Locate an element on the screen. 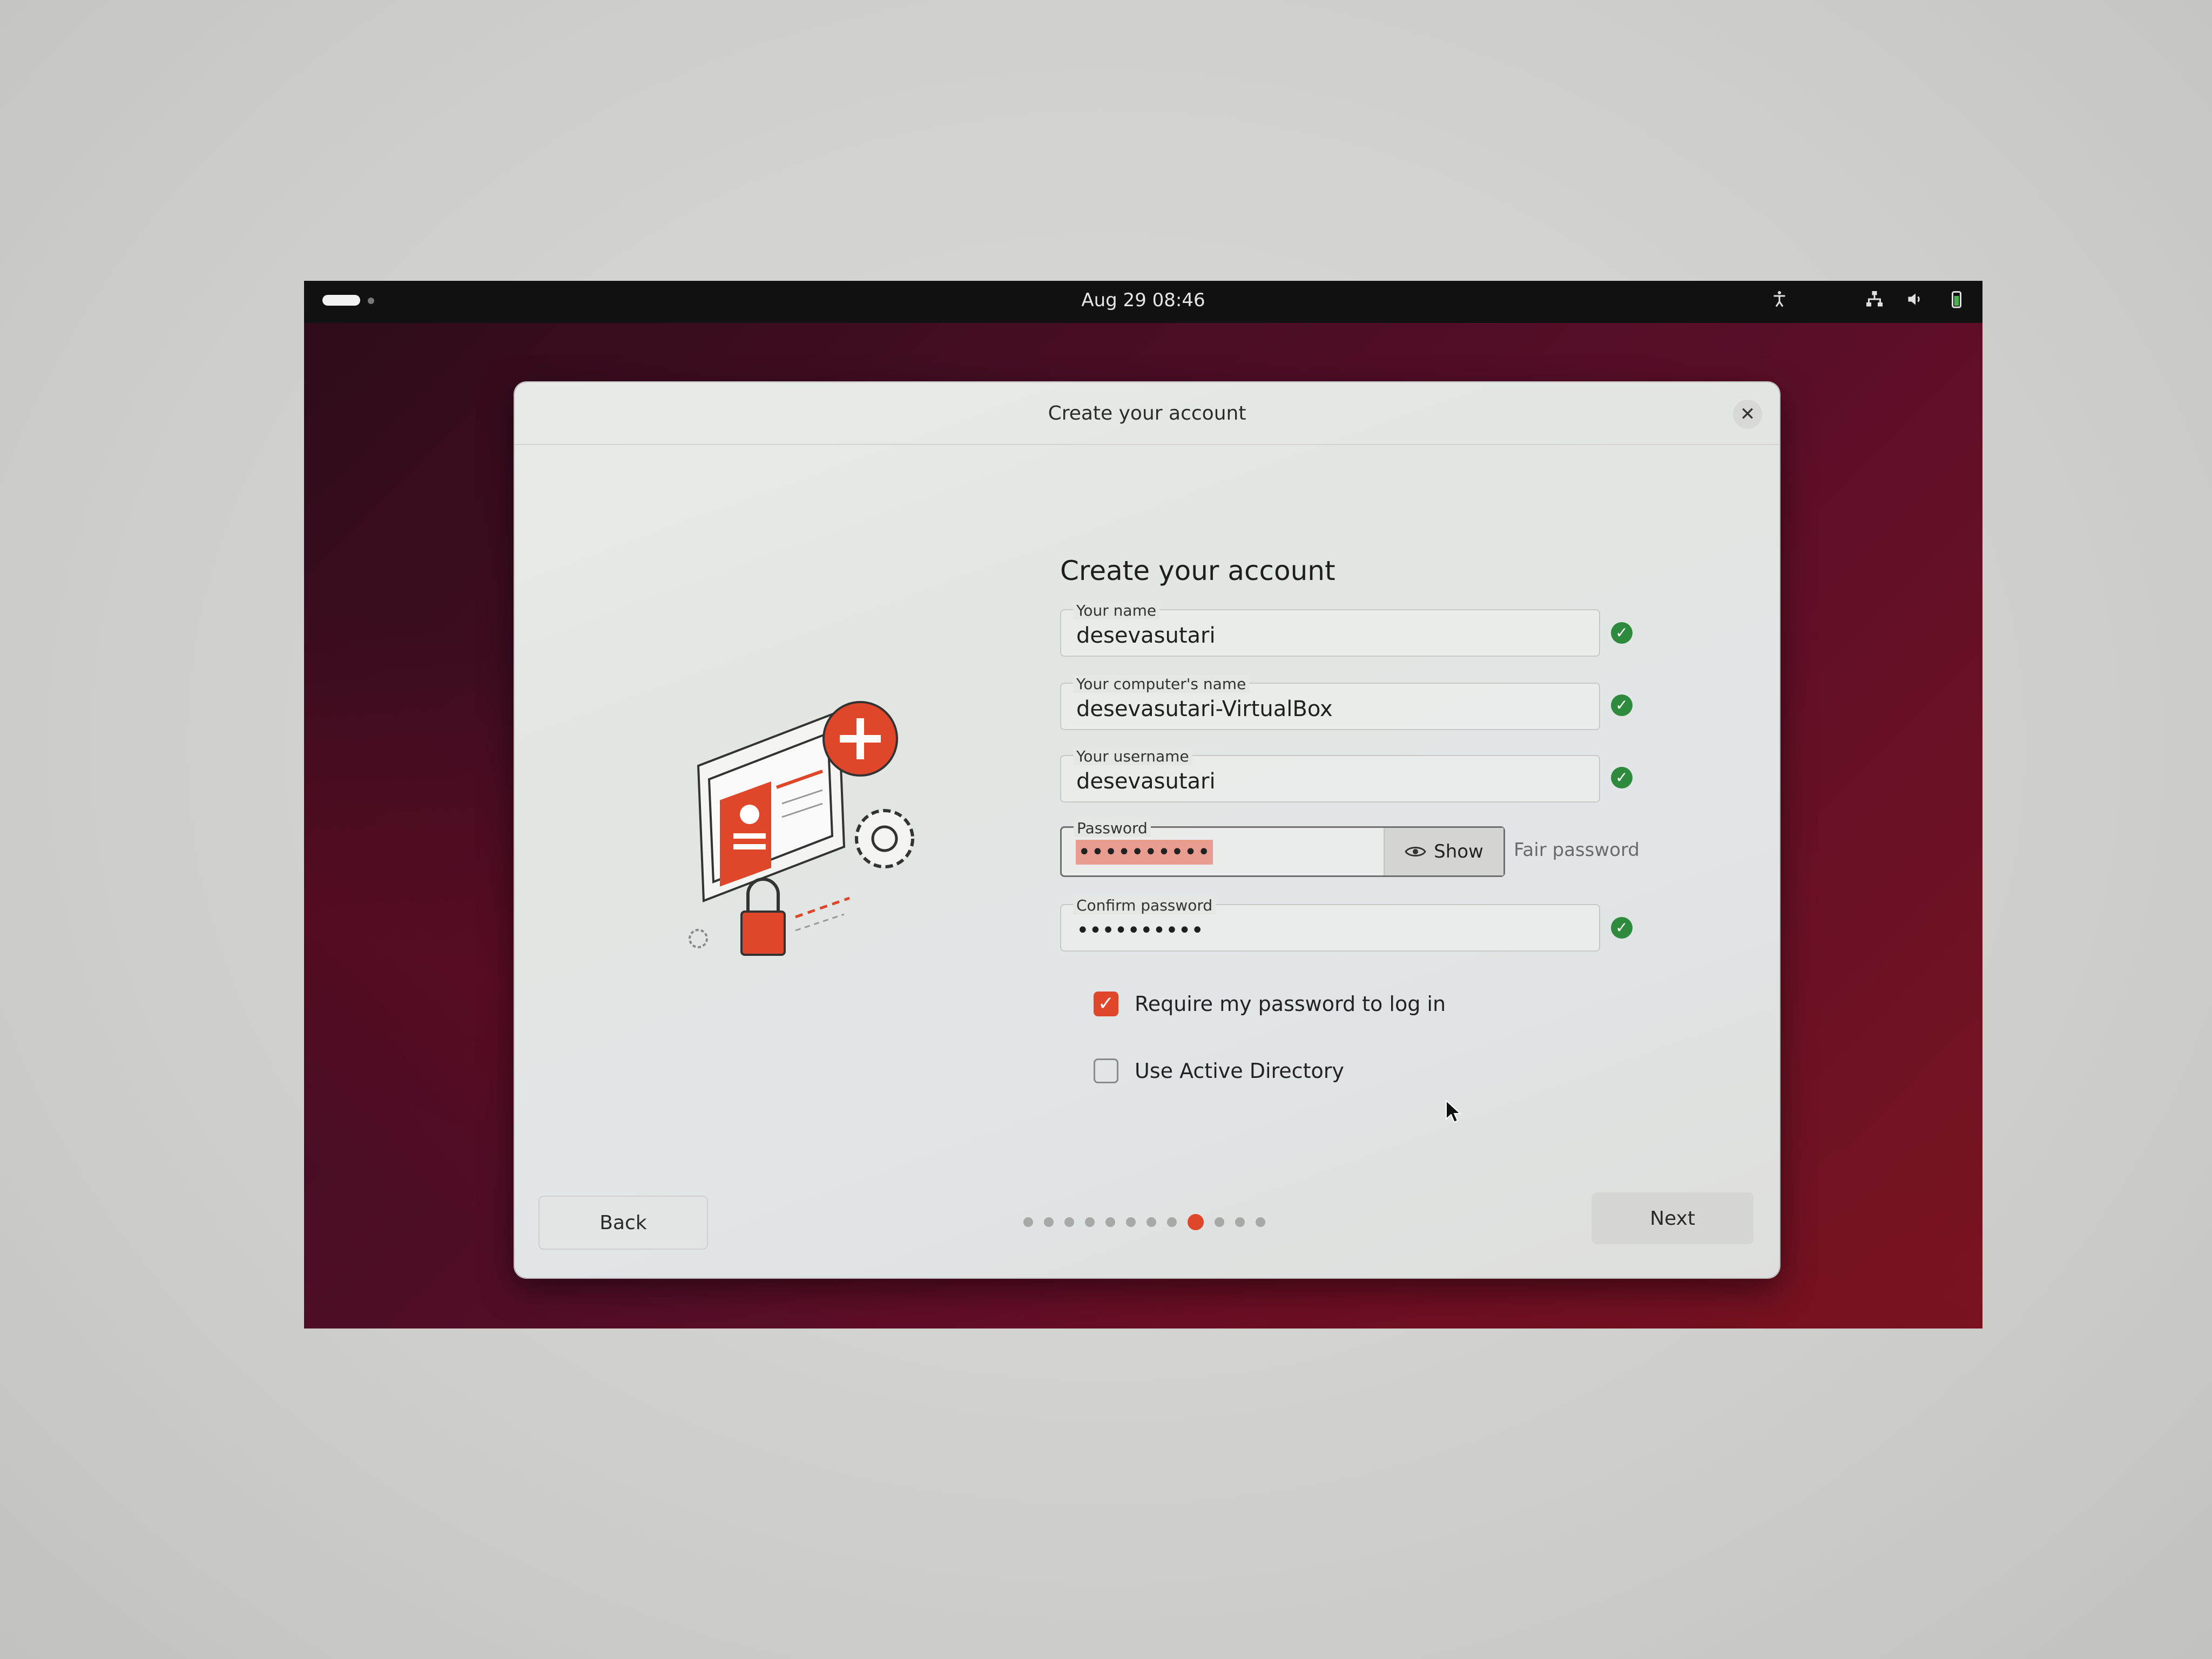  volume-icon is located at coordinates (1915, 301).